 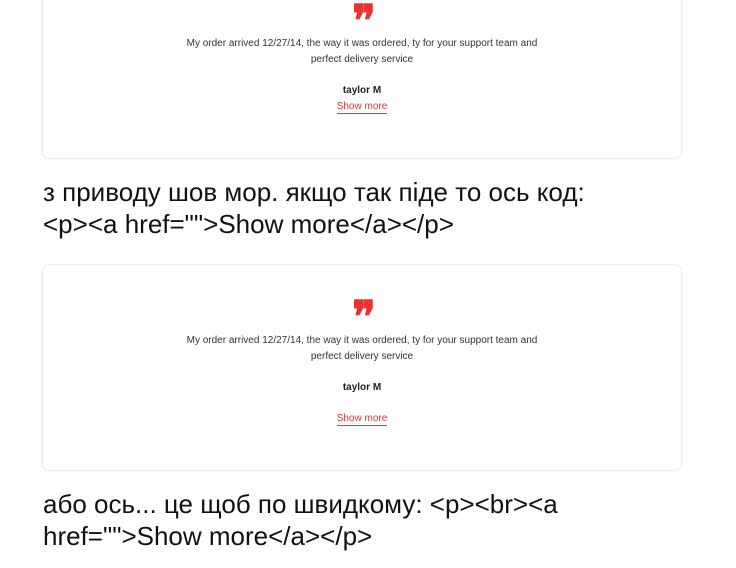 I want to click on chat-message-1-line-2: <p><a href="">Show more</a></p>, so click(x=248, y=224).